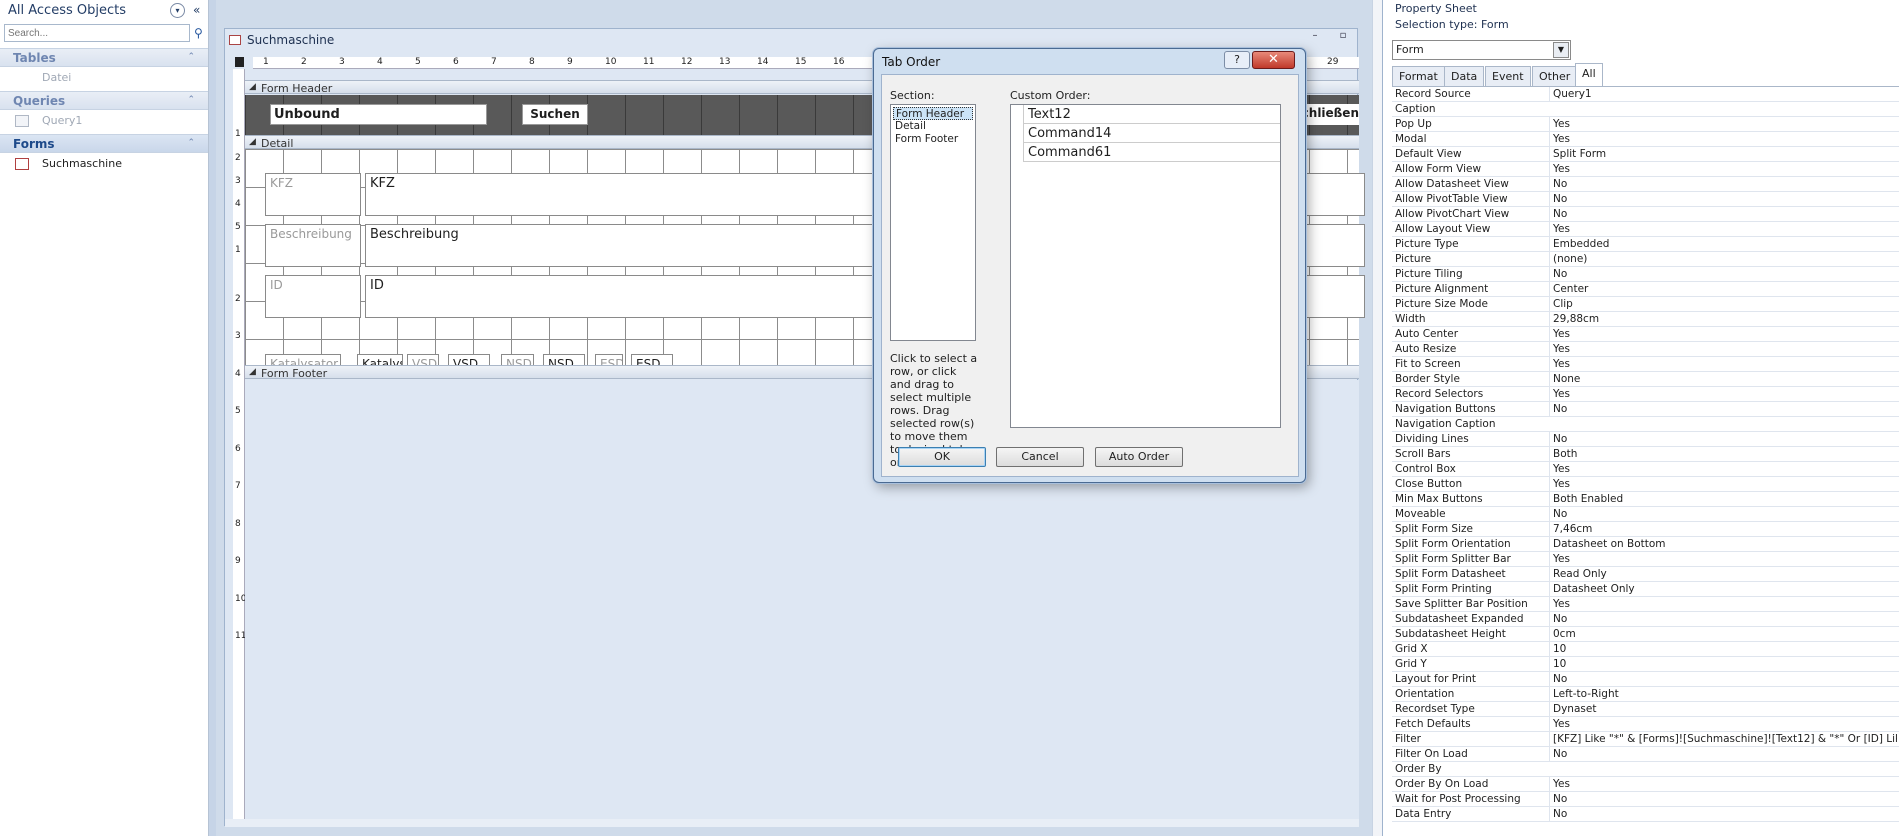  I want to click on property-row: Navigation Buttons No, so click(1645, 409).